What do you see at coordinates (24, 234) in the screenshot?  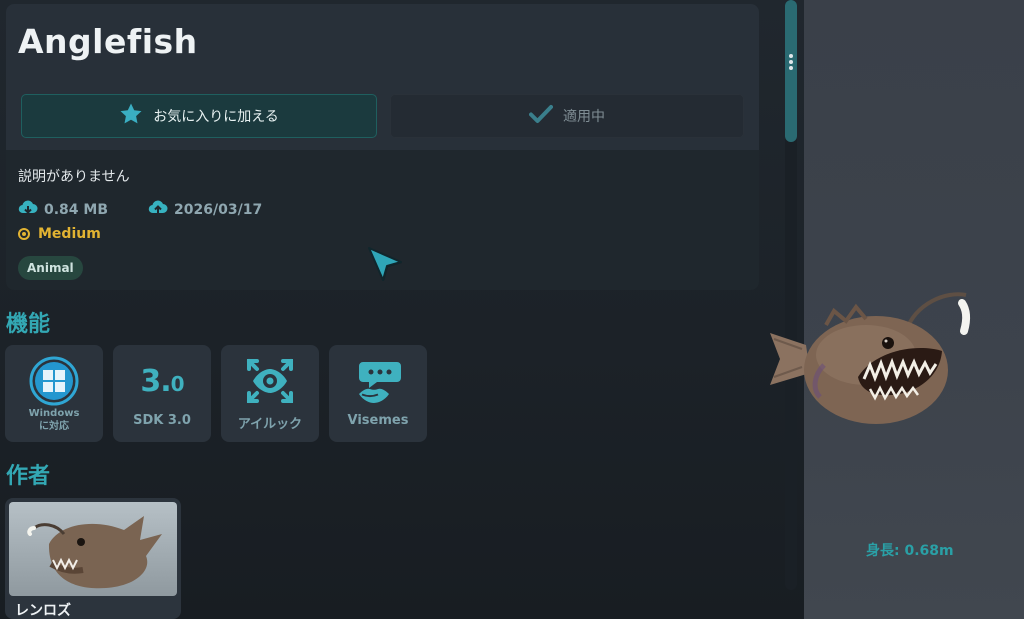 I see `performance-icon` at bounding box center [24, 234].